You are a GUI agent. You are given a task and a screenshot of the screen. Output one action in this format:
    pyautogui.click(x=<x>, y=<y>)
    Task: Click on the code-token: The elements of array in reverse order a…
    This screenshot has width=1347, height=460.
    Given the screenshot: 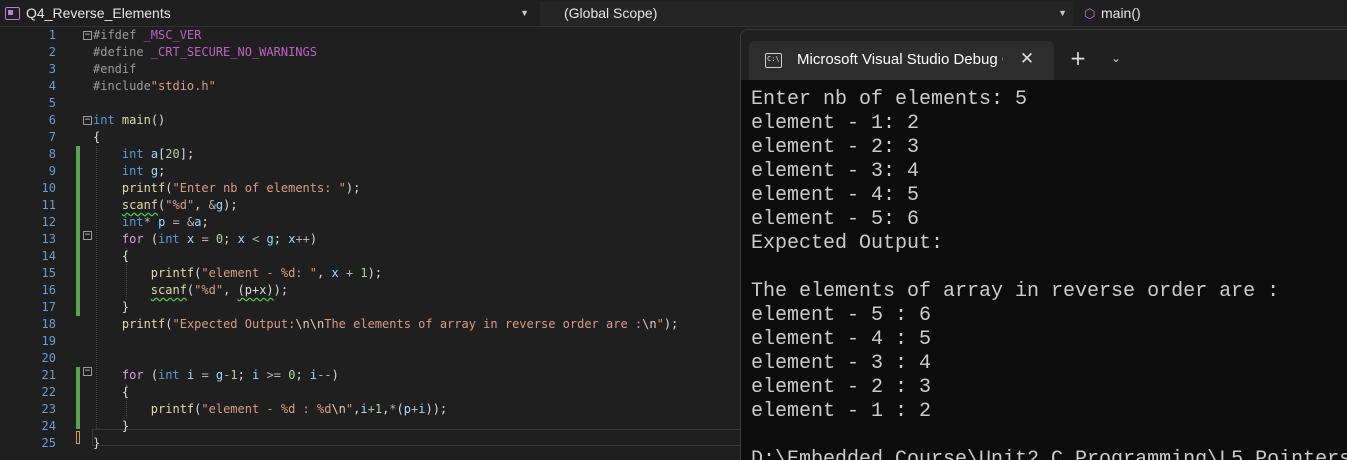 What is the action you would take?
    pyautogui.click(x=483, y=324)
    